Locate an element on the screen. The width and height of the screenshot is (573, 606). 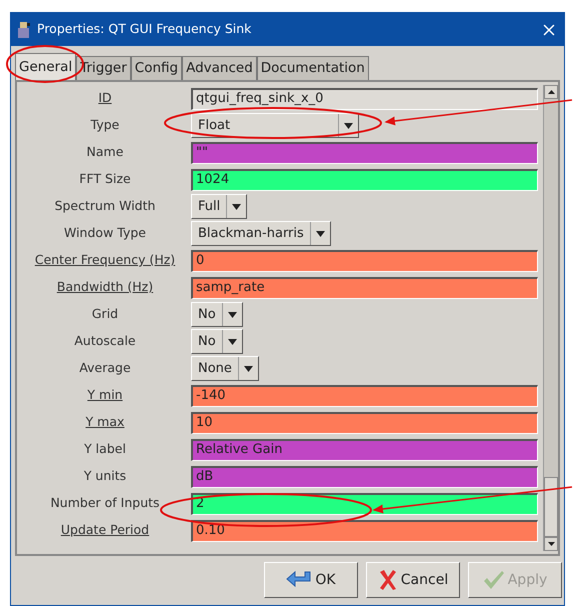
field-label: Y min is located at coordinates (105, 395).